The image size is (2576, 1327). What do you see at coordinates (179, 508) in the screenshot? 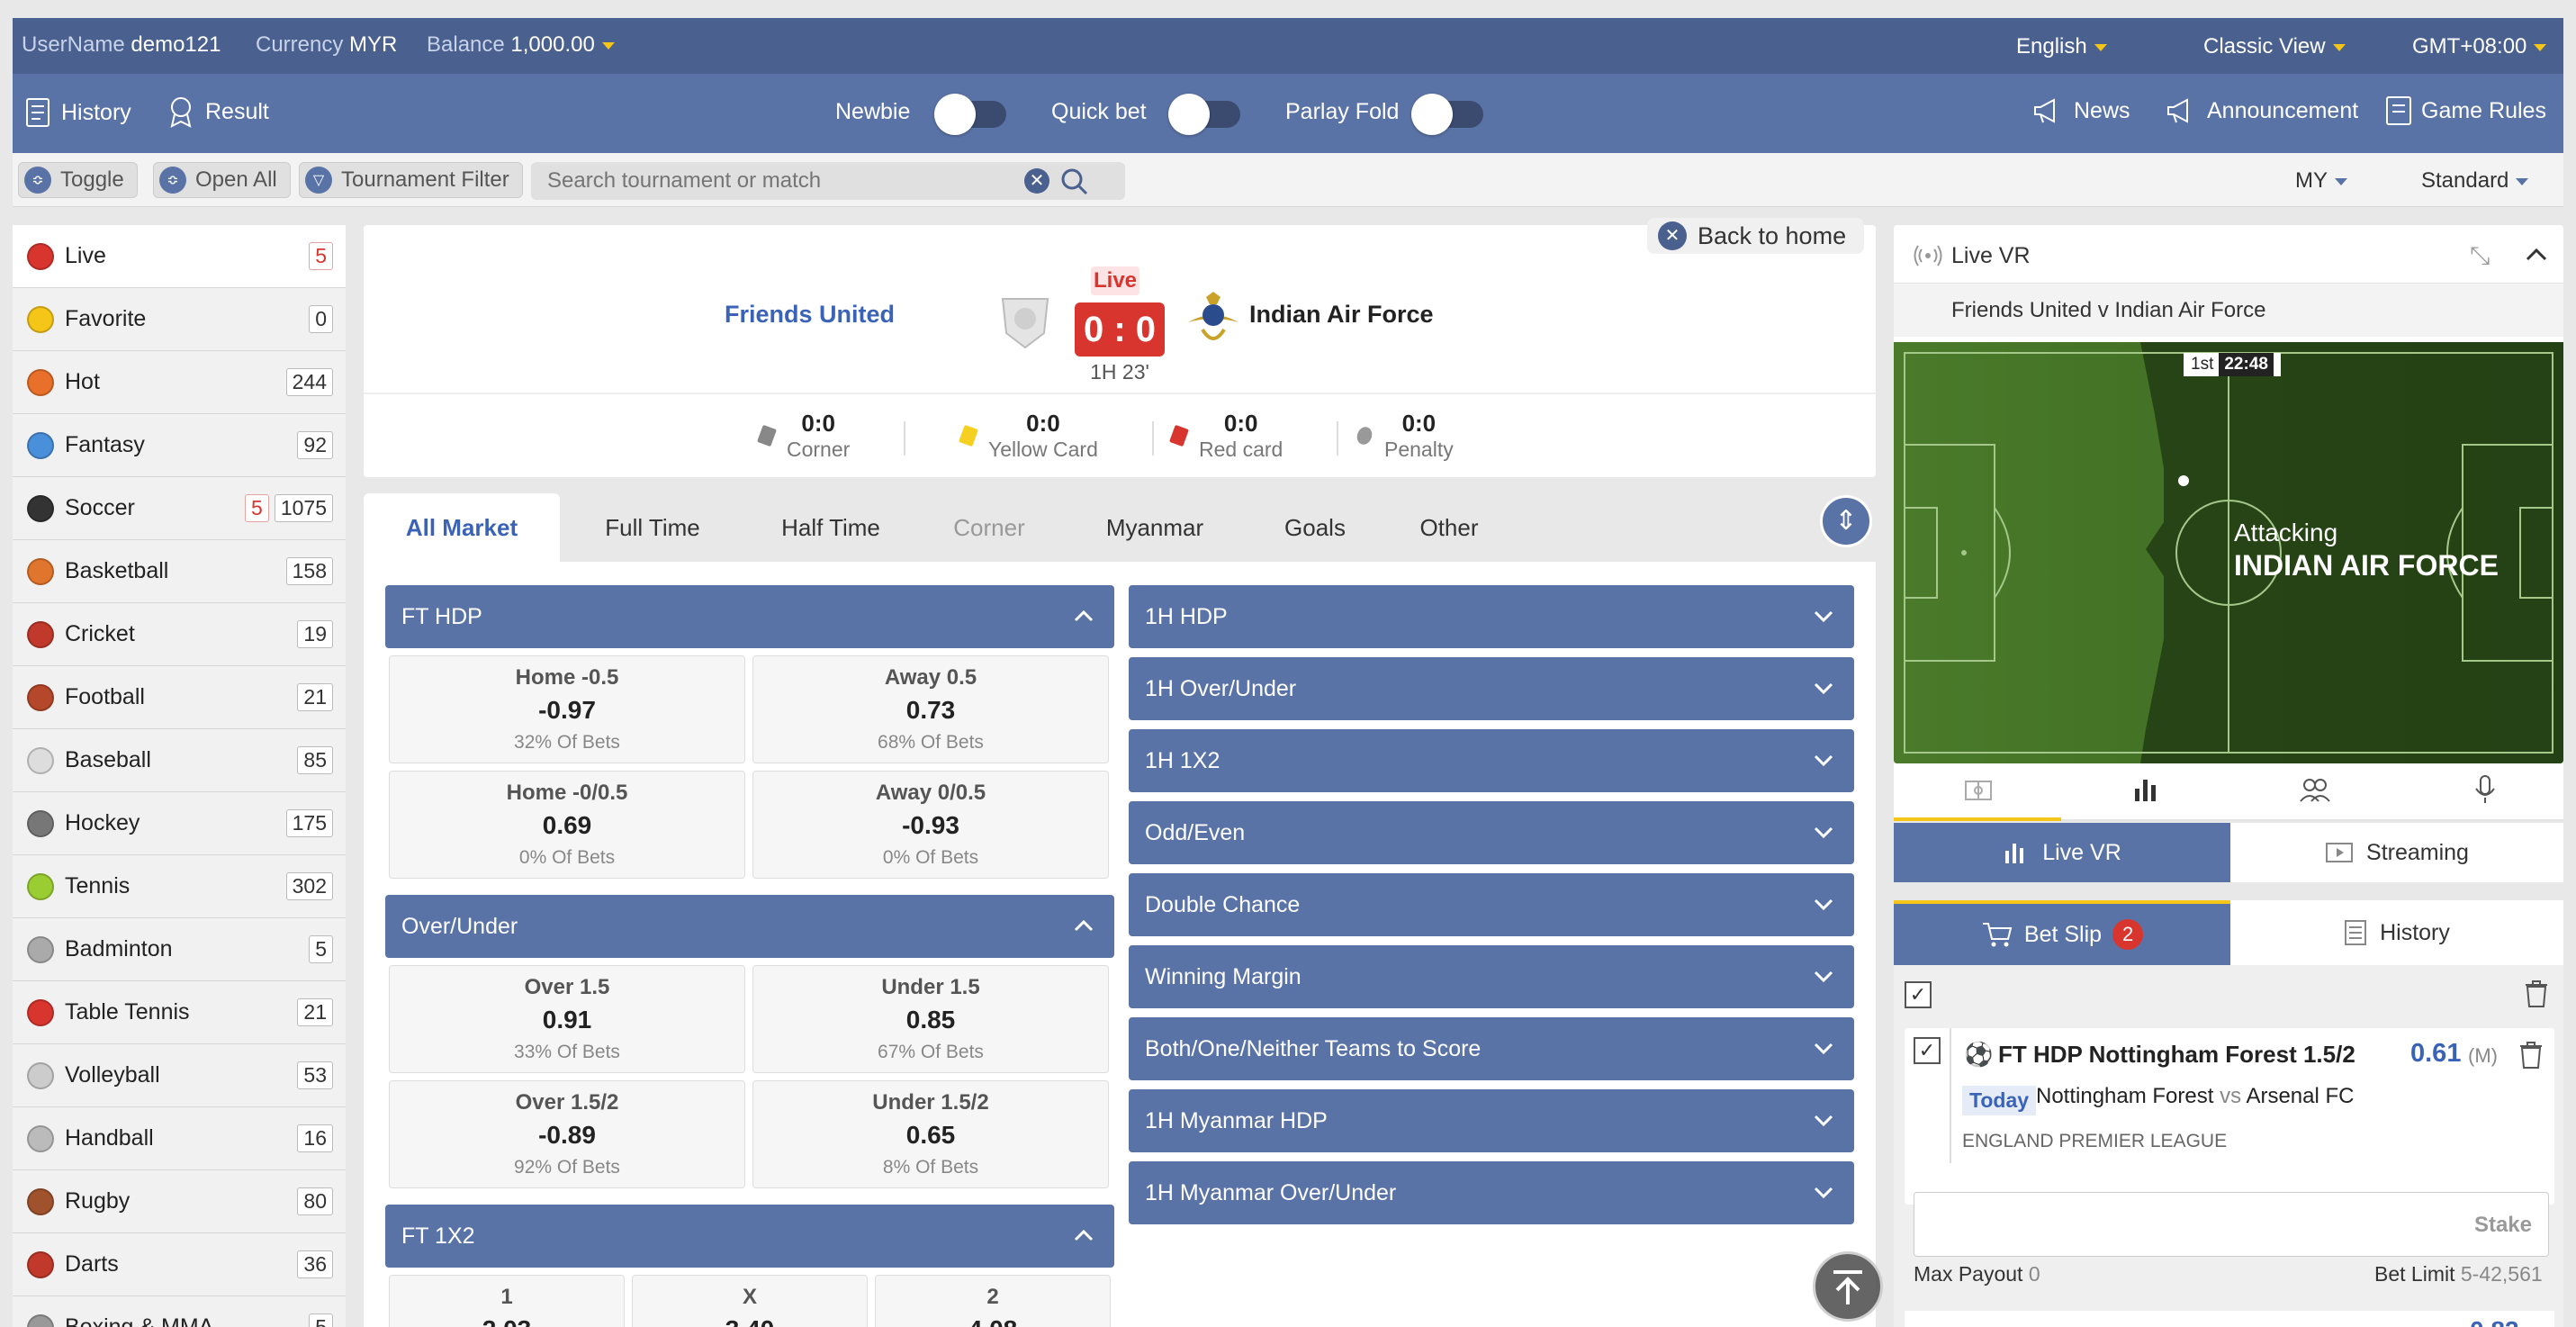
I see `sidebar-item-soccer: Soccer 5 1075` at bounding box center [179, 508].